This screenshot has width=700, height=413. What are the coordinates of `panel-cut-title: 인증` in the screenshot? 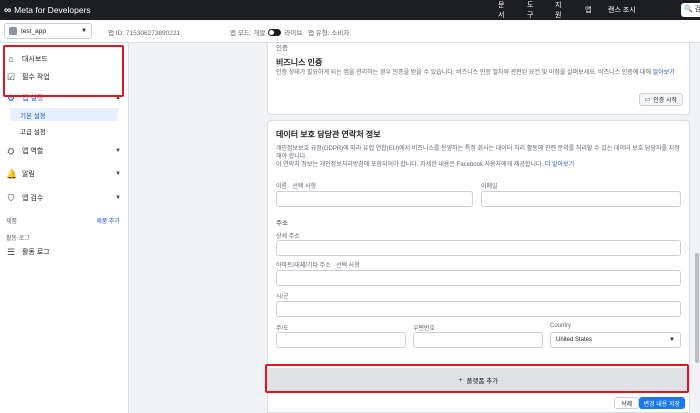 It's located at (282, 48).